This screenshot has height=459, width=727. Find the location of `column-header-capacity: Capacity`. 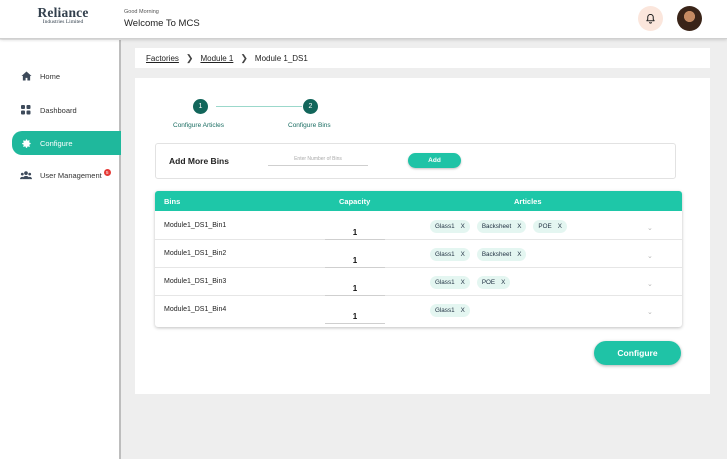

column-header-capacity: Capacity is located at coordinates (355, 201).